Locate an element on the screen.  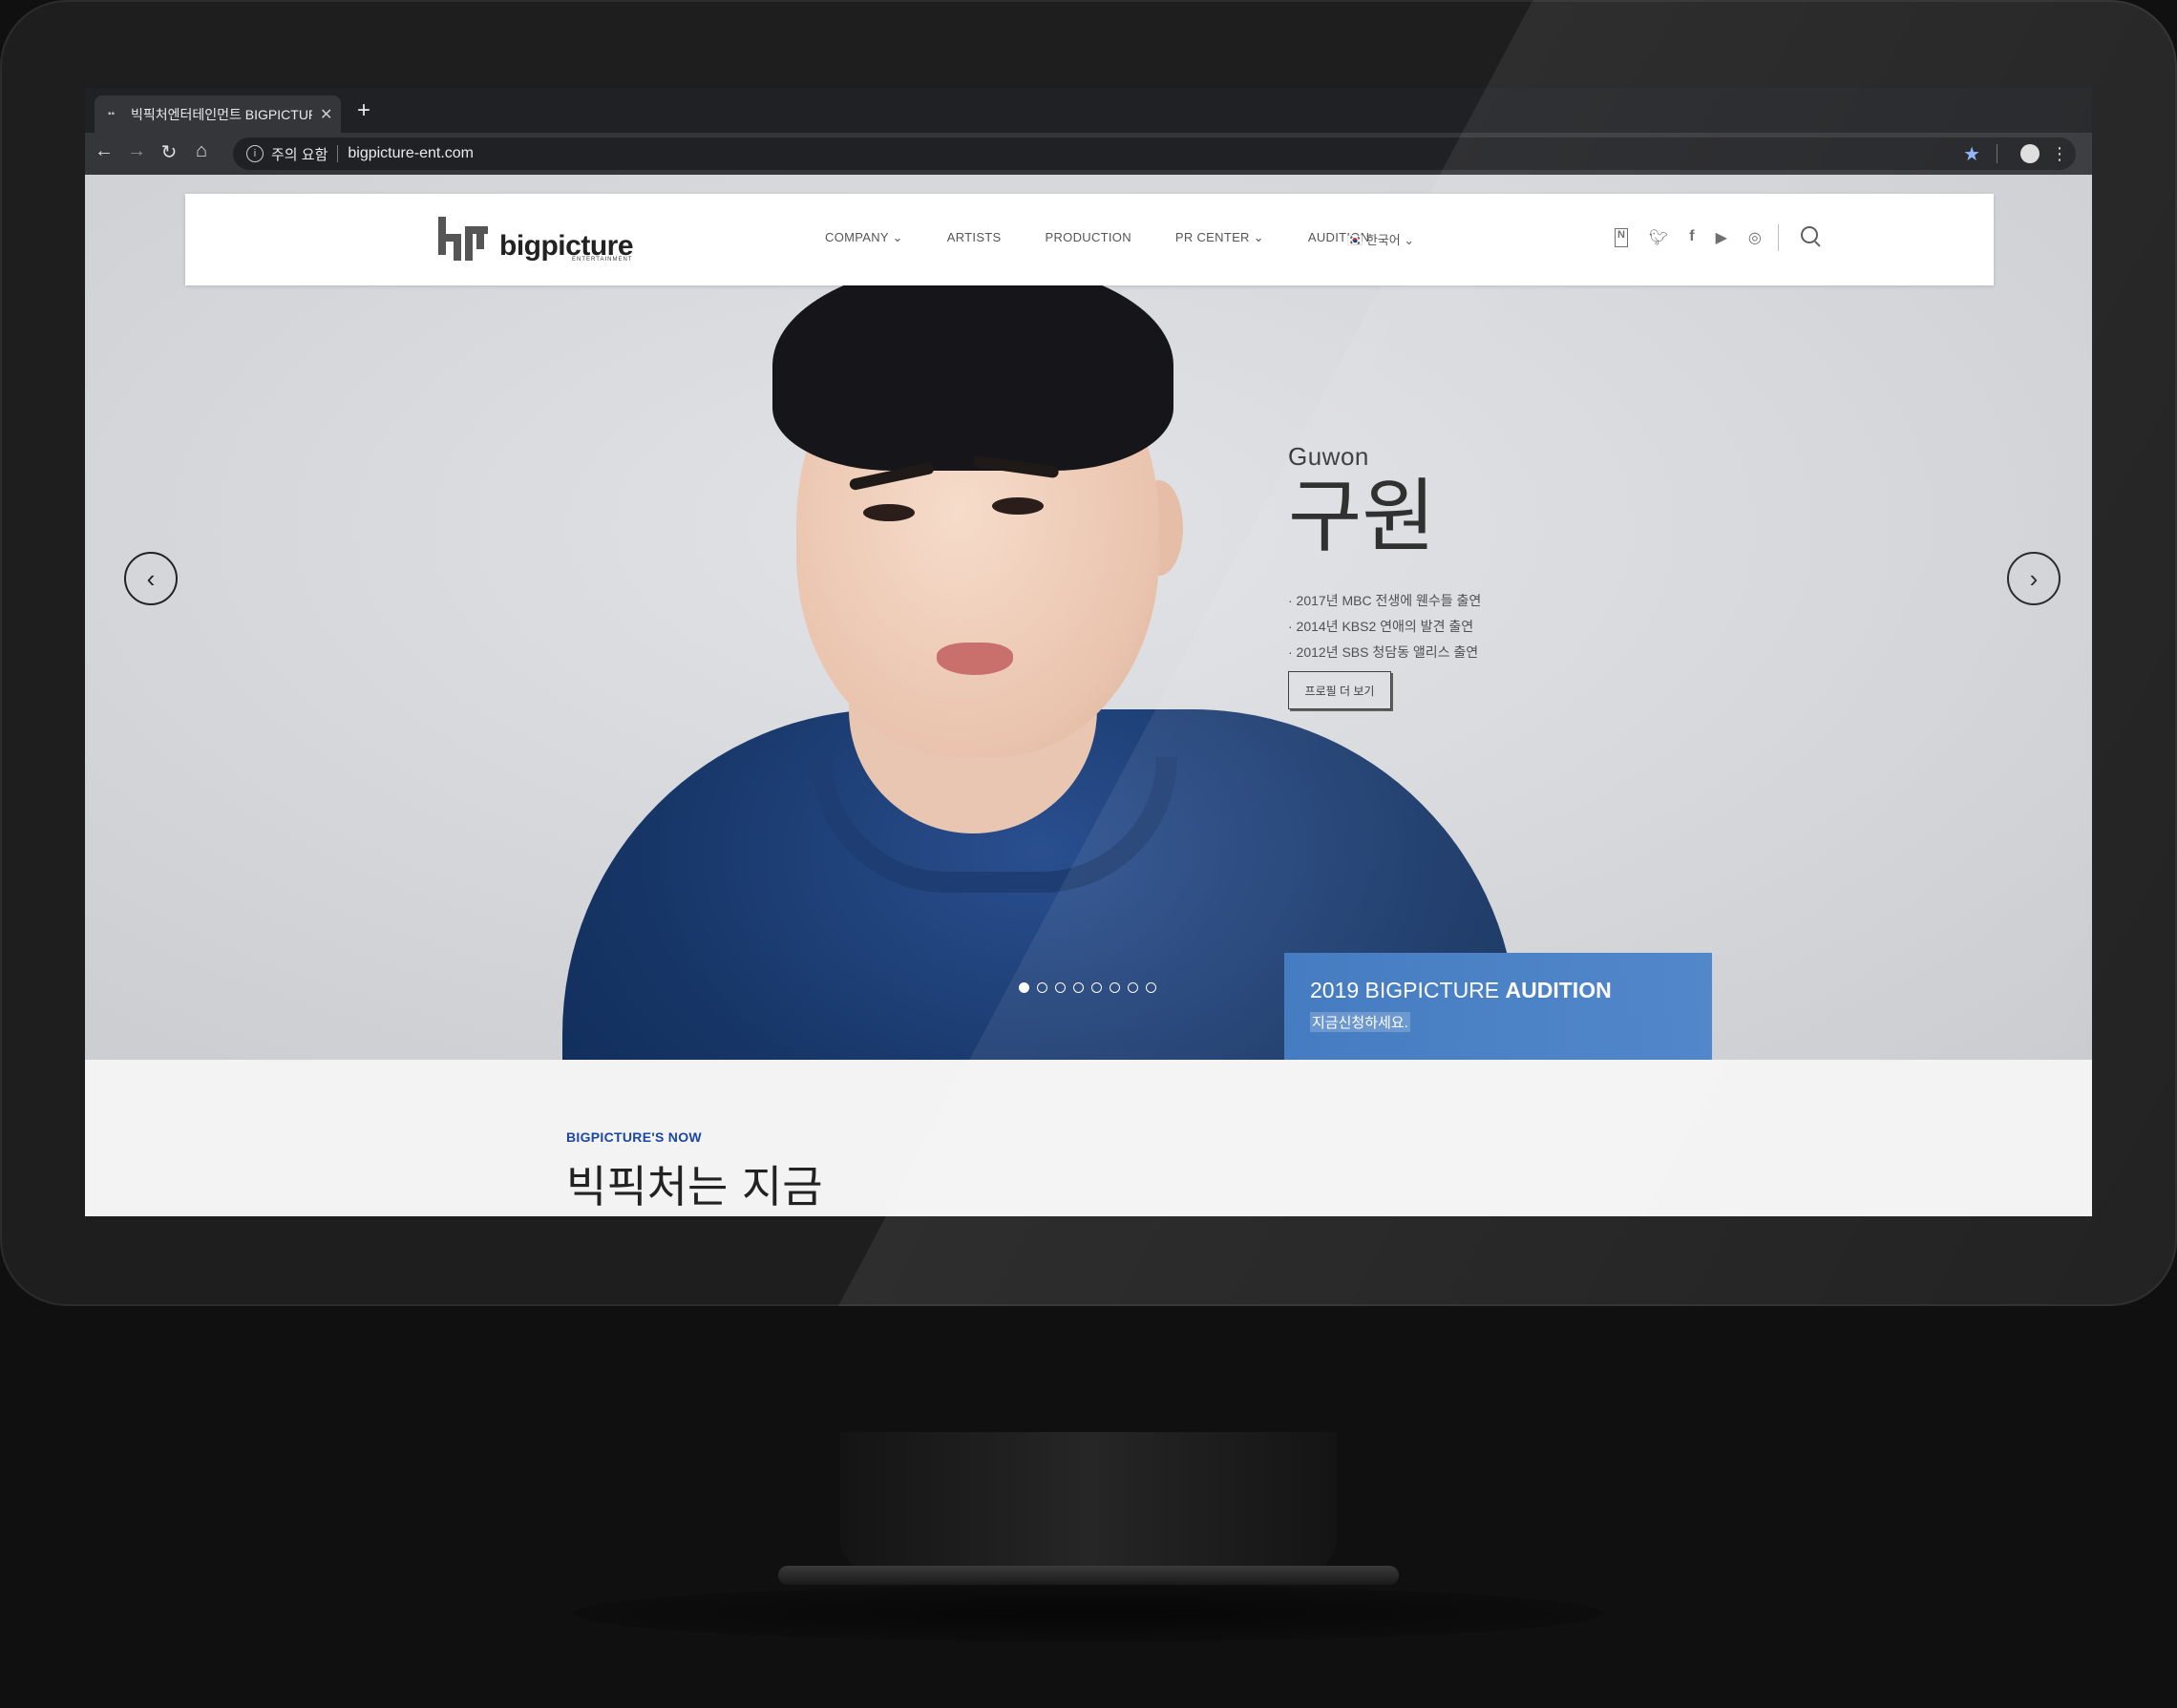
instagram-icon: ◎ is located at coordinates (1755, 238).